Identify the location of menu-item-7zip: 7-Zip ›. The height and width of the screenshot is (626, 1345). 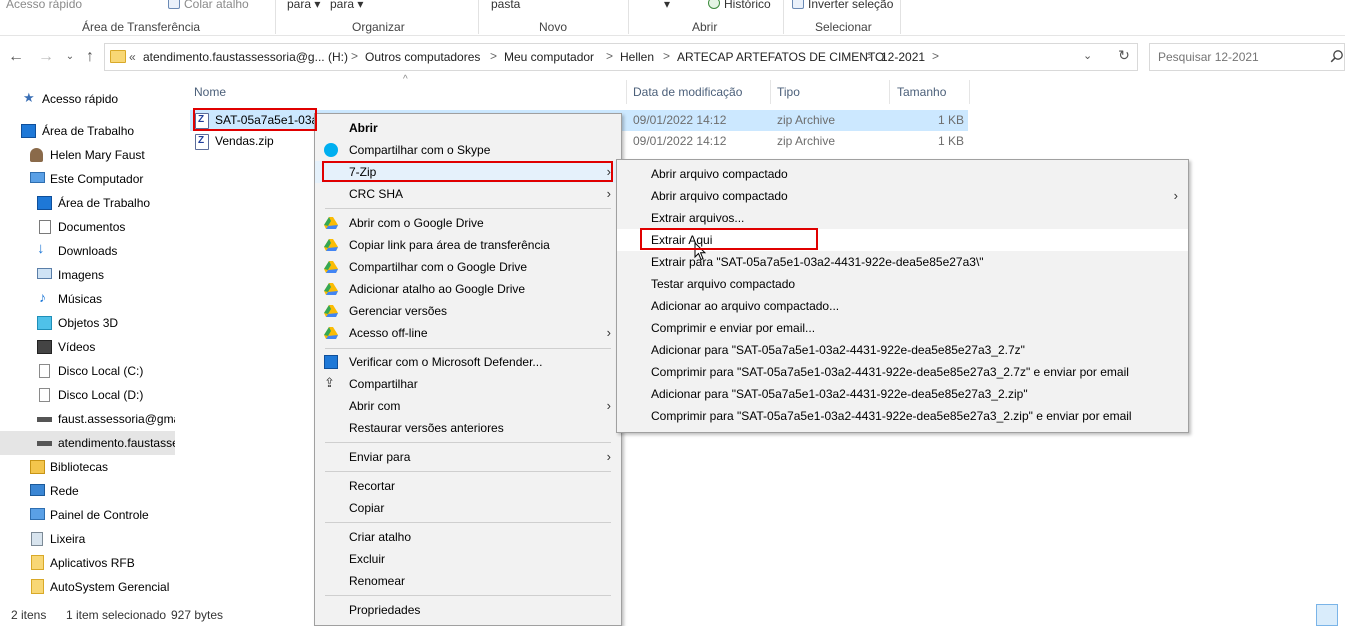
(468, 172).